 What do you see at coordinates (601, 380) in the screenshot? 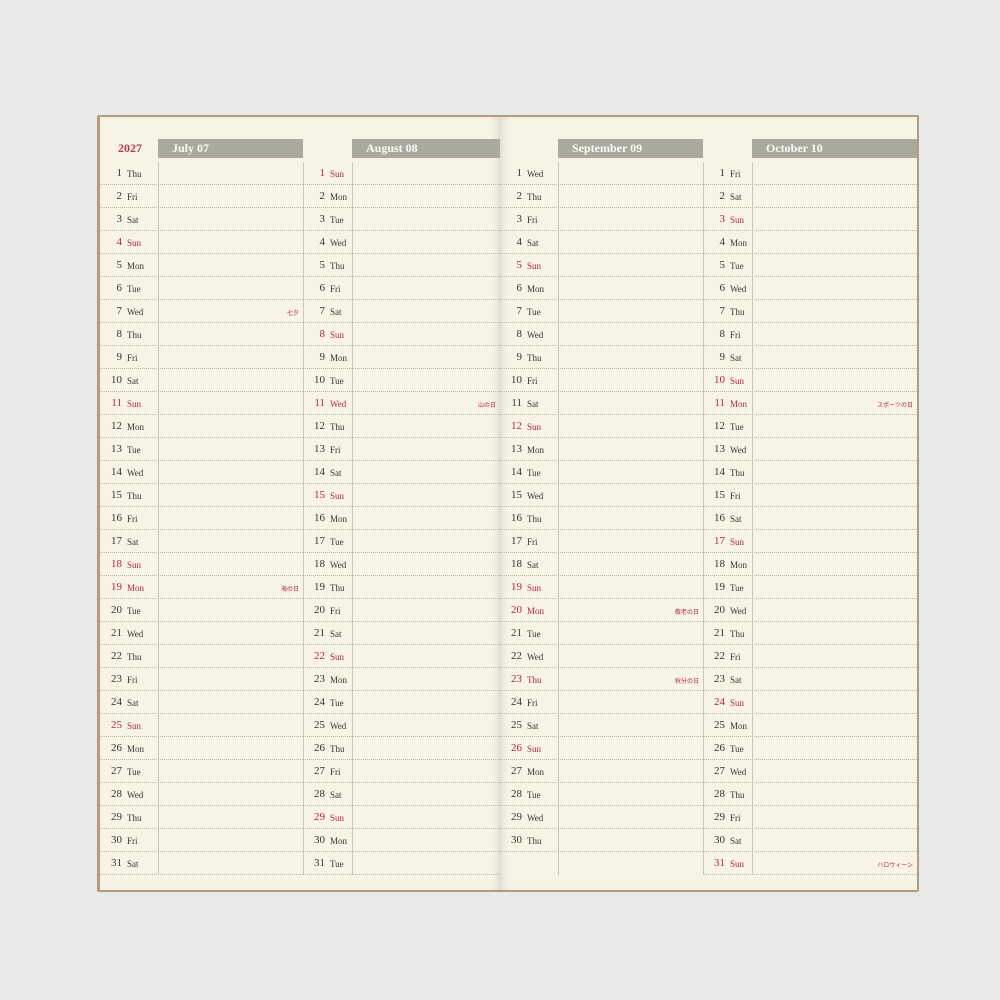
I see `day-row: 10 Fri` at bounding box center [601, 380].